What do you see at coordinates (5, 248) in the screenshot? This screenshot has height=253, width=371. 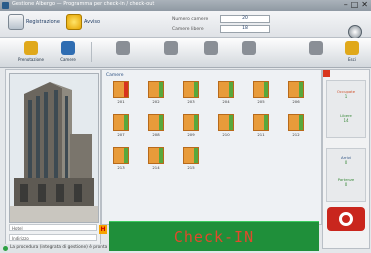 I see `status-ok-icon` at bounding box center [5, 248].